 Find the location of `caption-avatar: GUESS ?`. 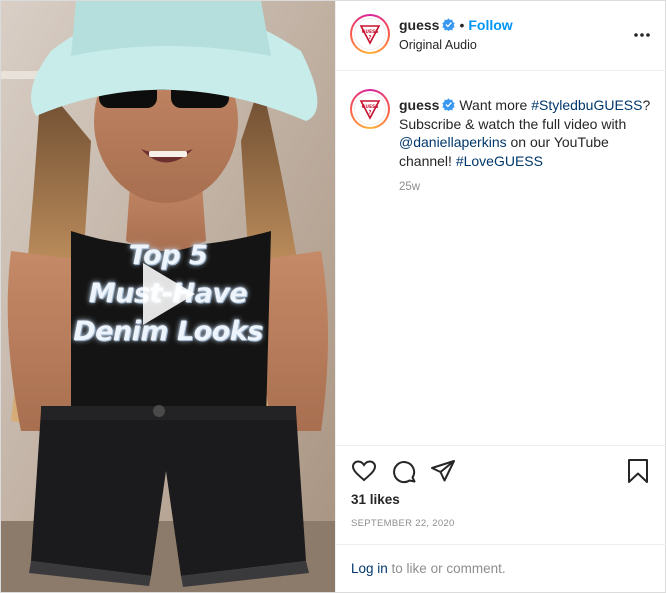

caption-avatar: GUESS ? is located at coordinates (370, 109).